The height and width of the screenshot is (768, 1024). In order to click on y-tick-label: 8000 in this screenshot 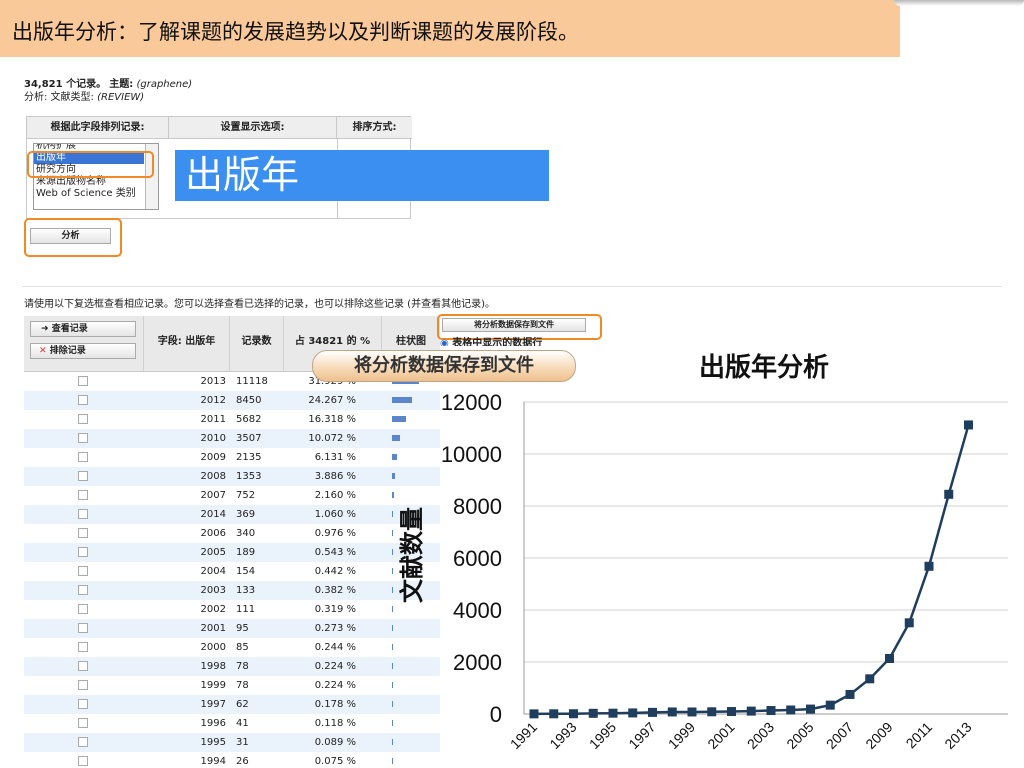, I will do `click(477, 506)`.